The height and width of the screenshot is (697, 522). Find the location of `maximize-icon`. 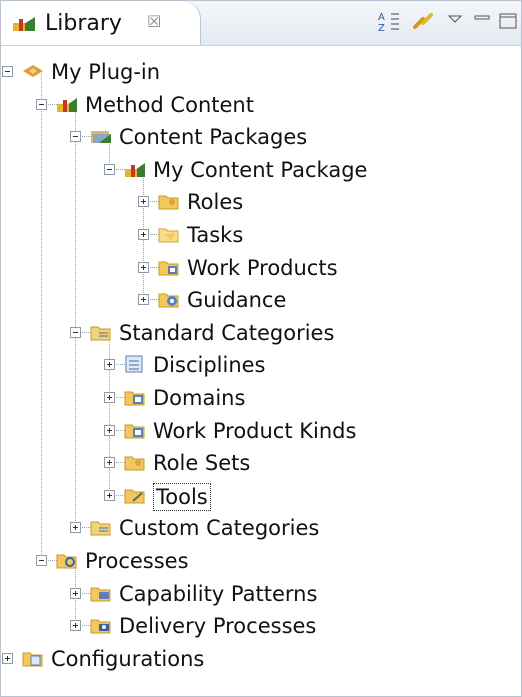

maximize-icon is located at coordinates (509, 21).